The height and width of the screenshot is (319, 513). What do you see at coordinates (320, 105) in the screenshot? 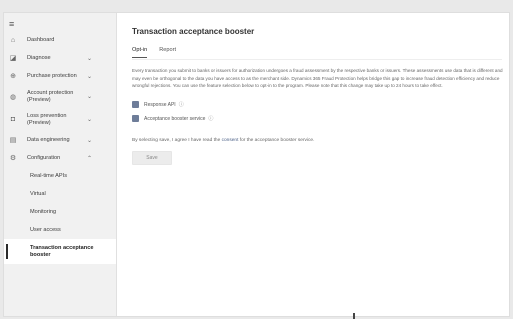
I see `response-api-option: Response API ⓘ` at bounding box center [320, 105].